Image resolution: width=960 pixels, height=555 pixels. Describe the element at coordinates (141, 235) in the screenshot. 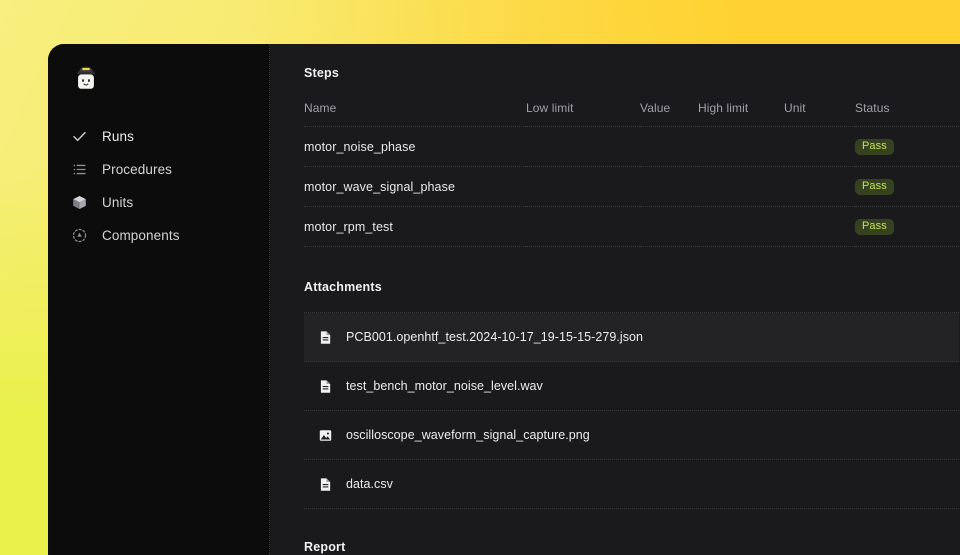

I see `sidebar-item-label: Components` at that location.